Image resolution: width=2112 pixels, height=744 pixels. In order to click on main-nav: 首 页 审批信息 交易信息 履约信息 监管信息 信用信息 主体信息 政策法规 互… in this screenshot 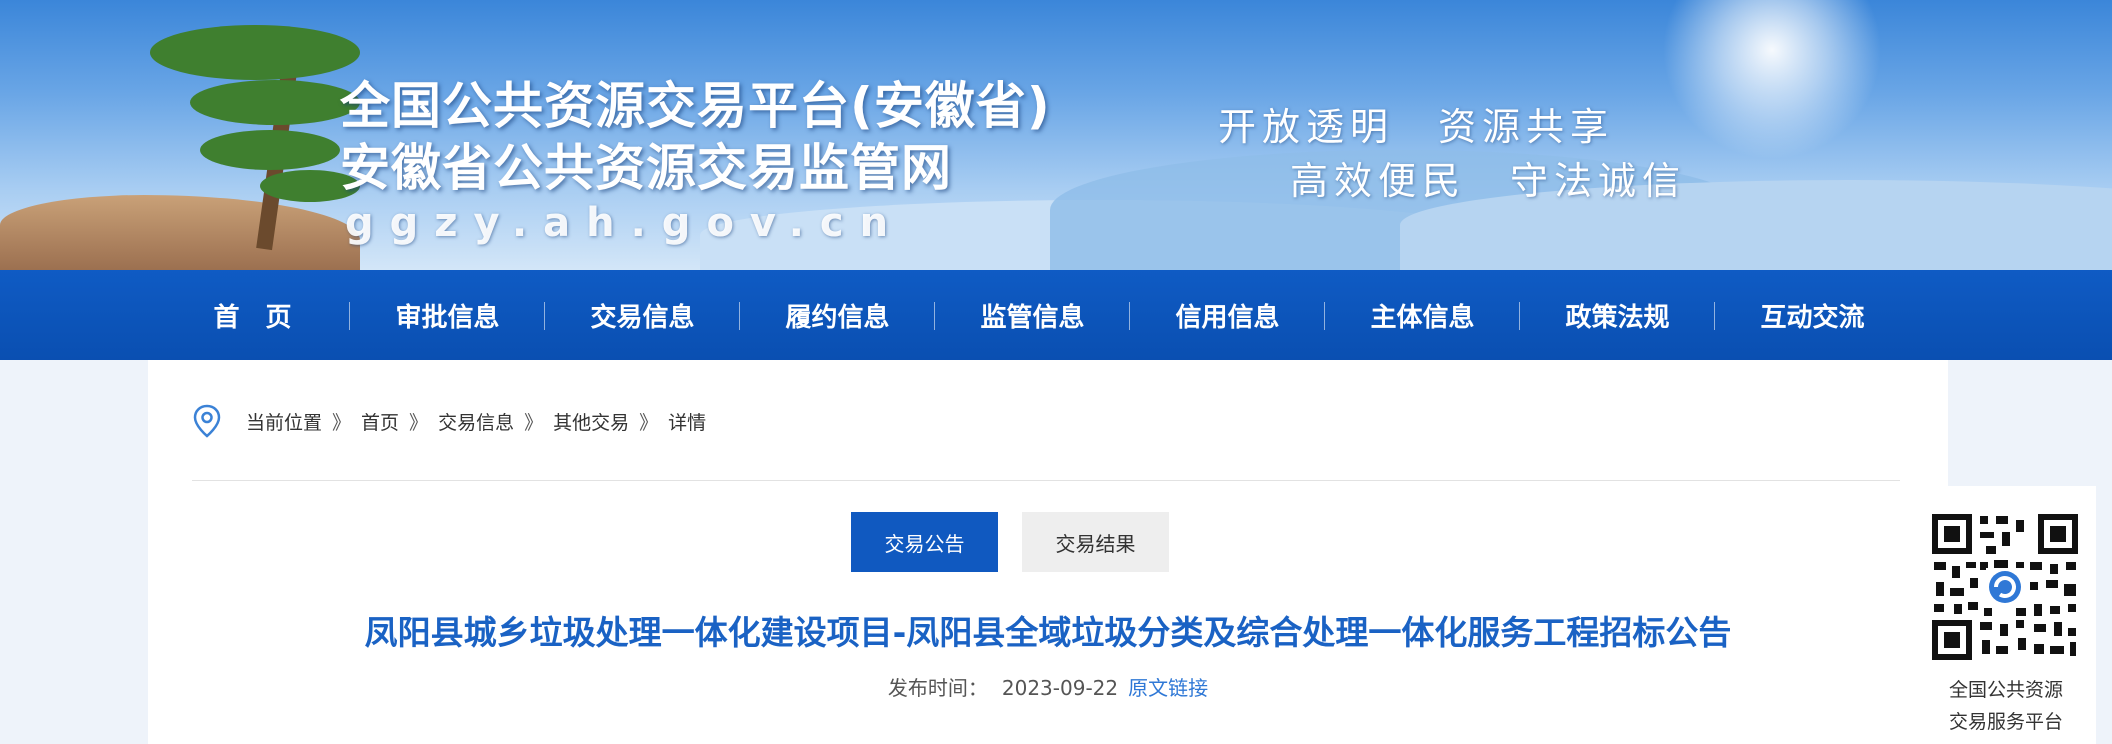, I will do `click(1056, 315)`.